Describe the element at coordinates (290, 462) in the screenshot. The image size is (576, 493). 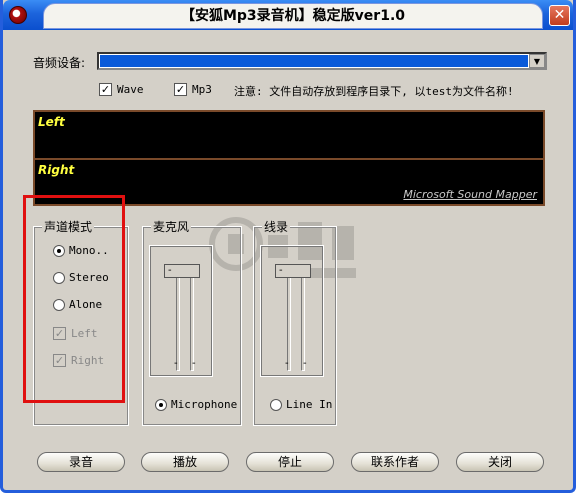
I see `stop-button: 停止` at that location.